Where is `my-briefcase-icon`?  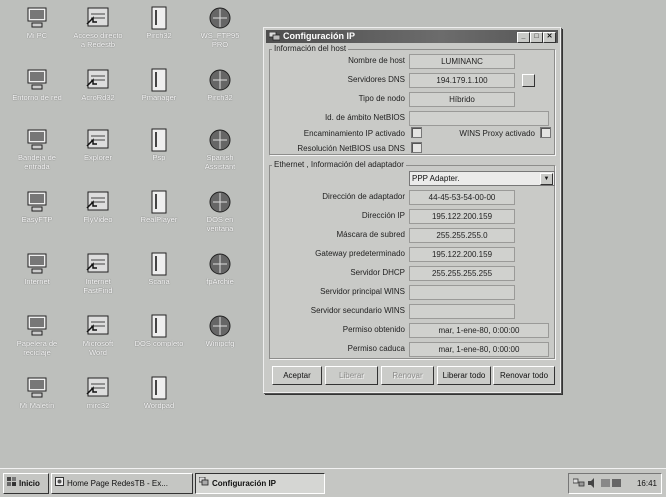
my-briefcase-icon is located at coordinates (37, 388).